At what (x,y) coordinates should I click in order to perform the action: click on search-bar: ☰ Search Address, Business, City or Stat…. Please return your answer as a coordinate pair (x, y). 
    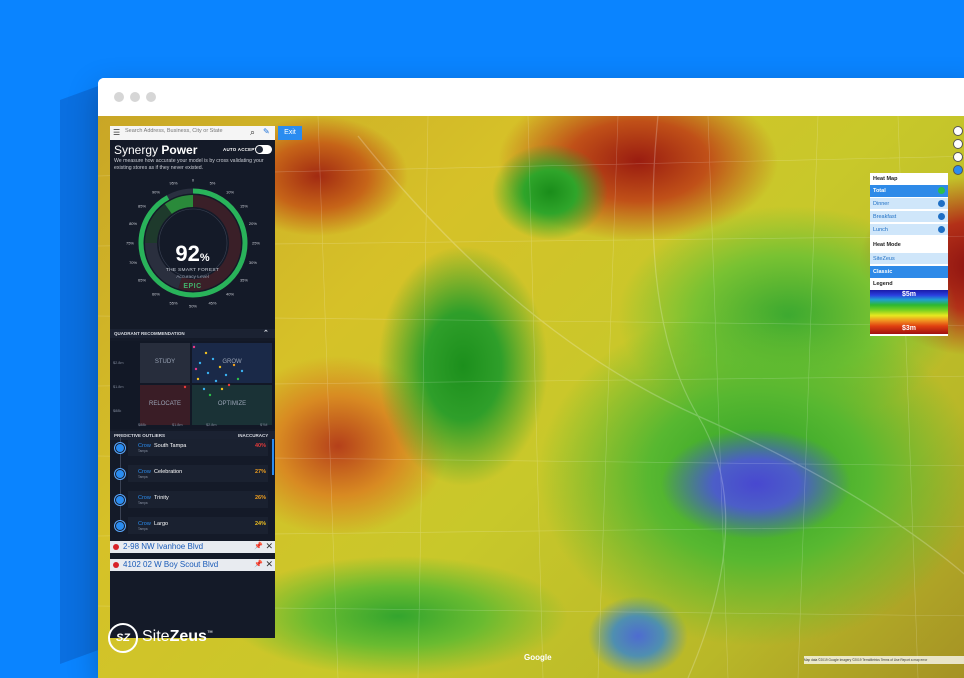
    Looking at the image, I should click on (192, 133).